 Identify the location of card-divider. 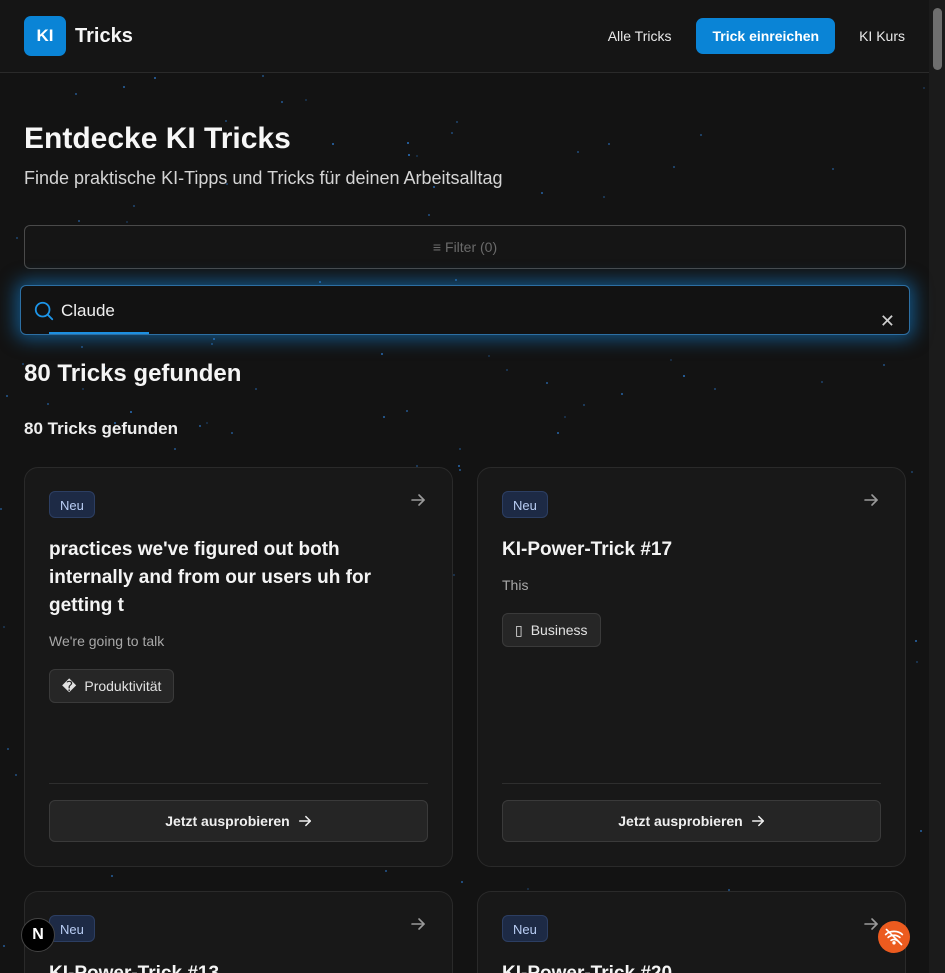
(691, 783).